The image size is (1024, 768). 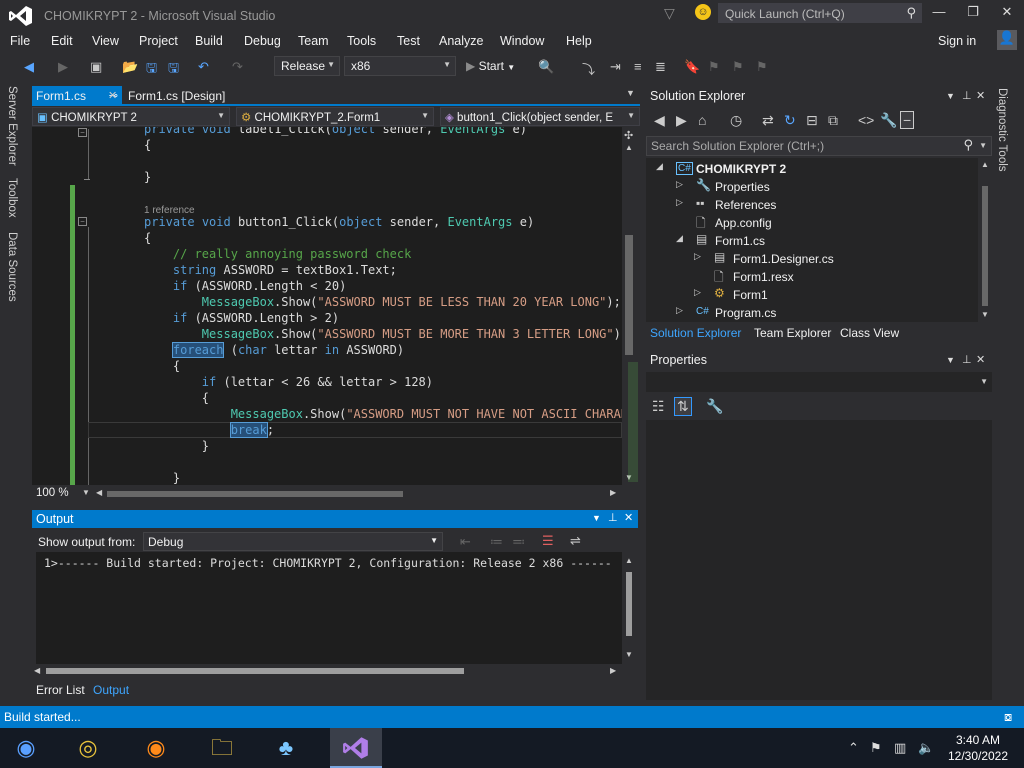 I want to click on scroll-up-icon: ▲, so click(x=629, y=560).